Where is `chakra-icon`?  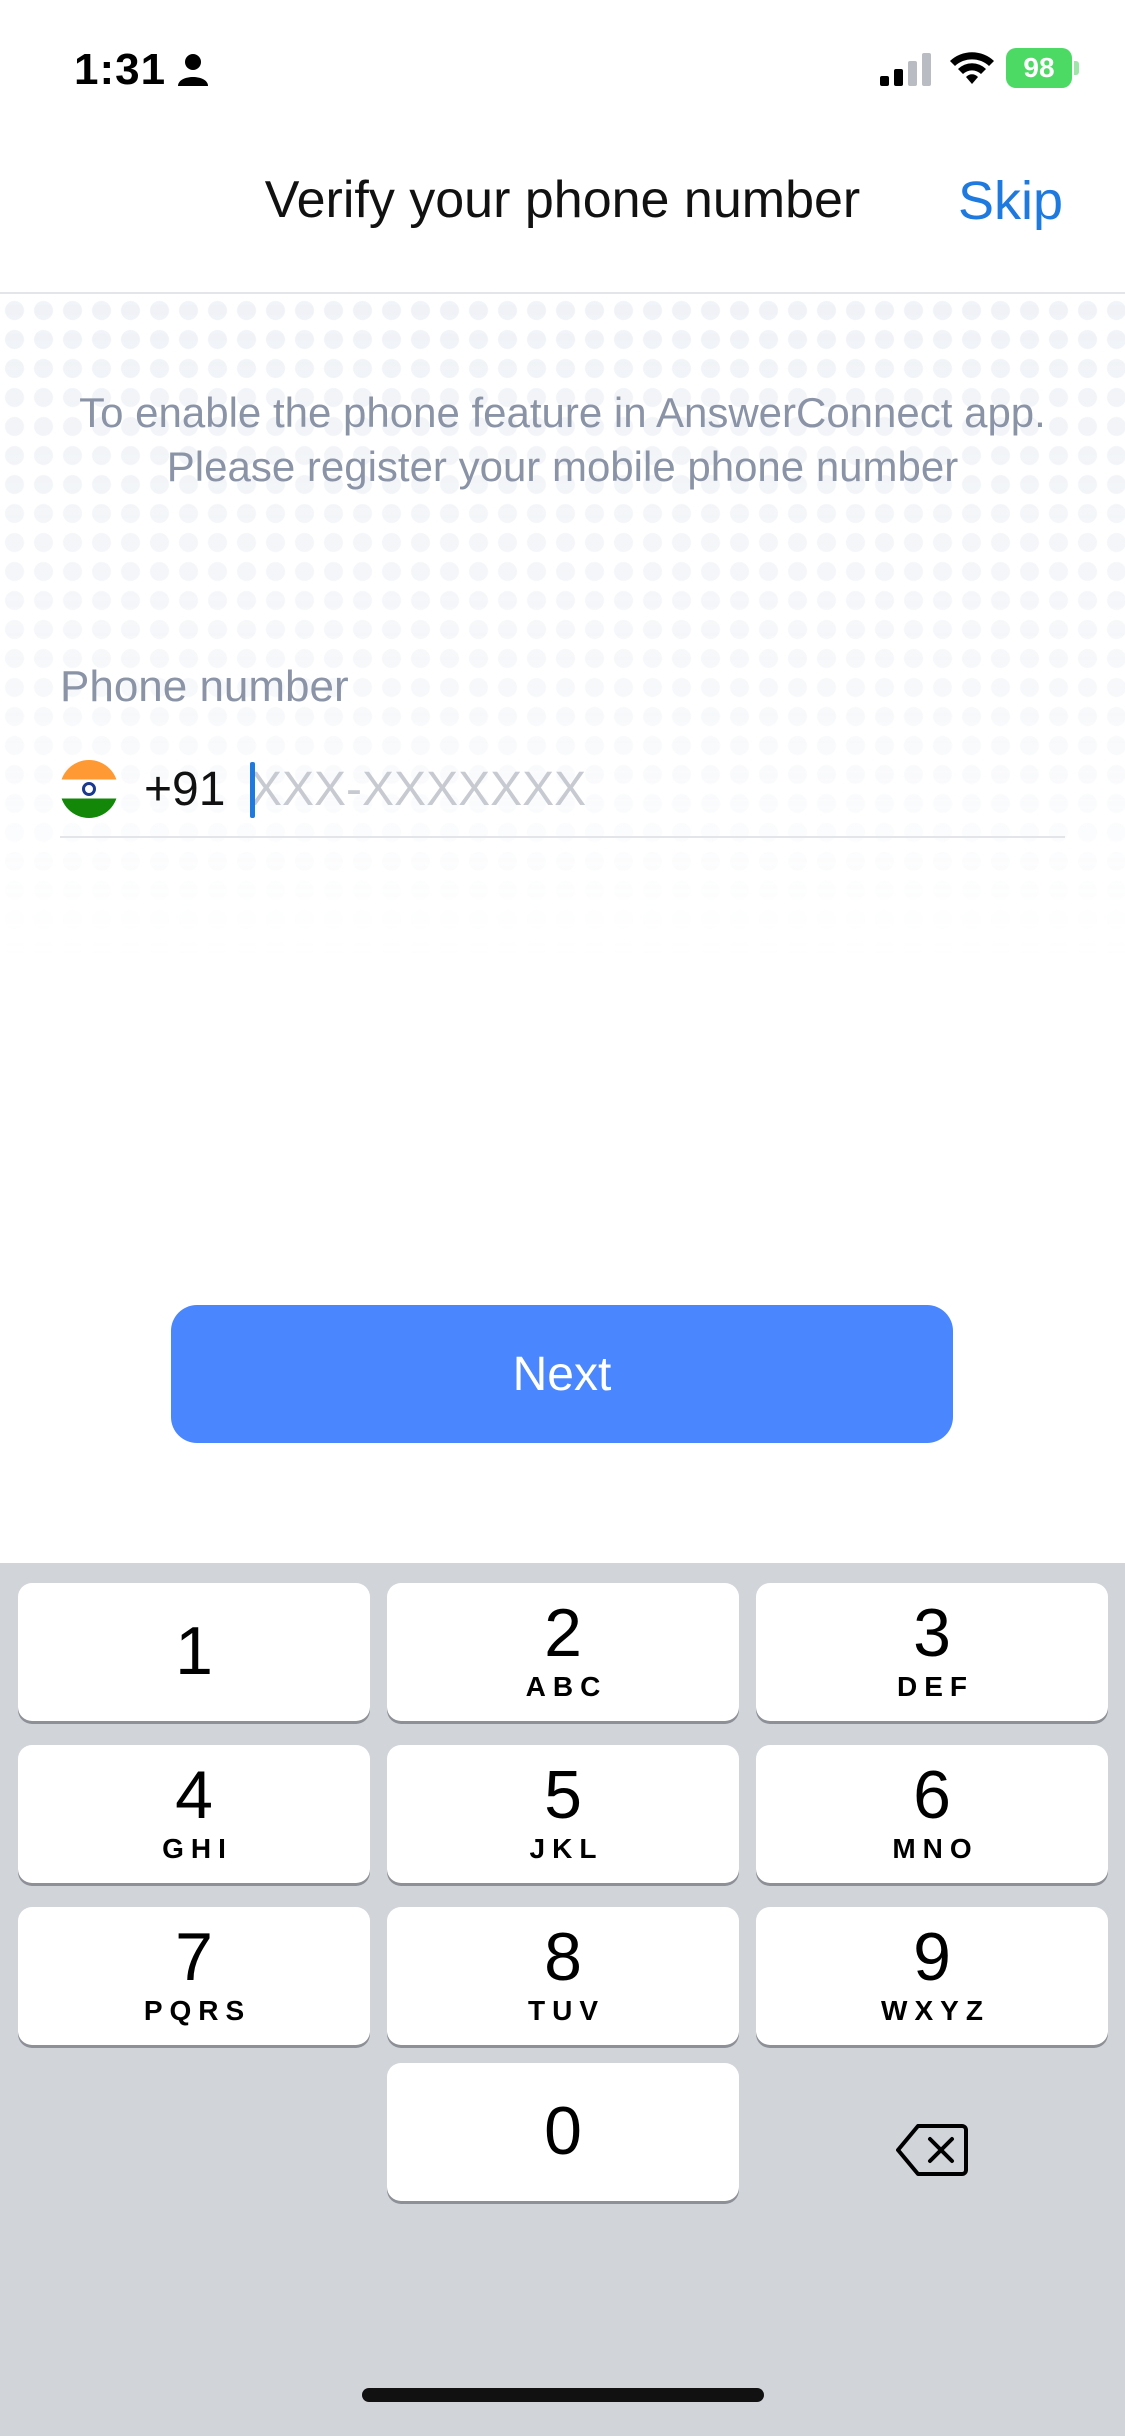
chakra-icon is located at coordinates (89, 789).